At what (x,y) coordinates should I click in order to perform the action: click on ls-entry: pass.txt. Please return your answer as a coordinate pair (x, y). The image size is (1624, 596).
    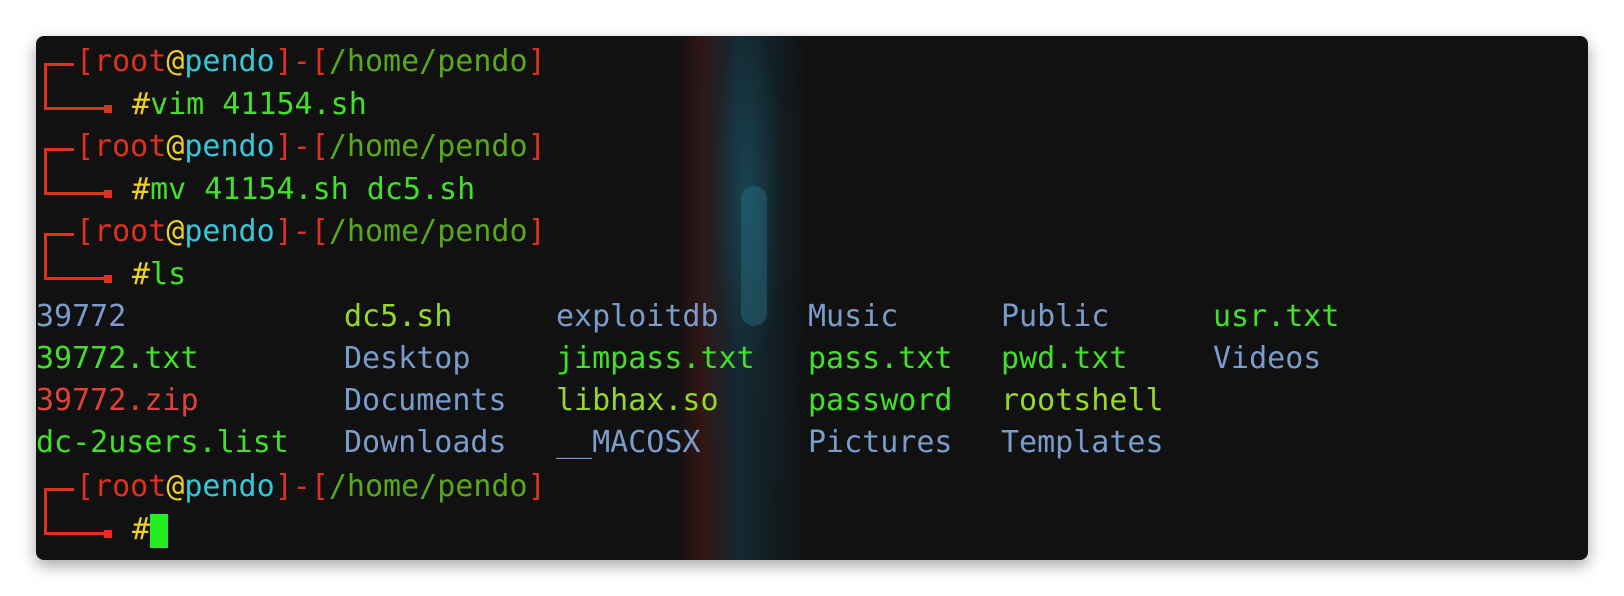
    Looking at the image, I should click on (880, 358).